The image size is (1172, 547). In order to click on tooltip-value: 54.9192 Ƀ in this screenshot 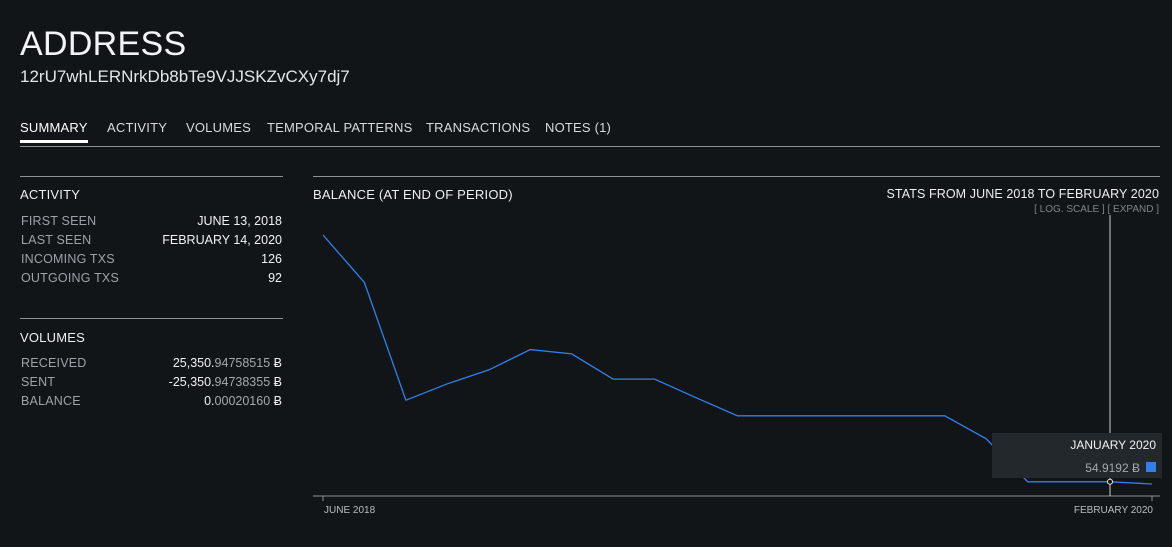, I will do `click(1112, 468)`.